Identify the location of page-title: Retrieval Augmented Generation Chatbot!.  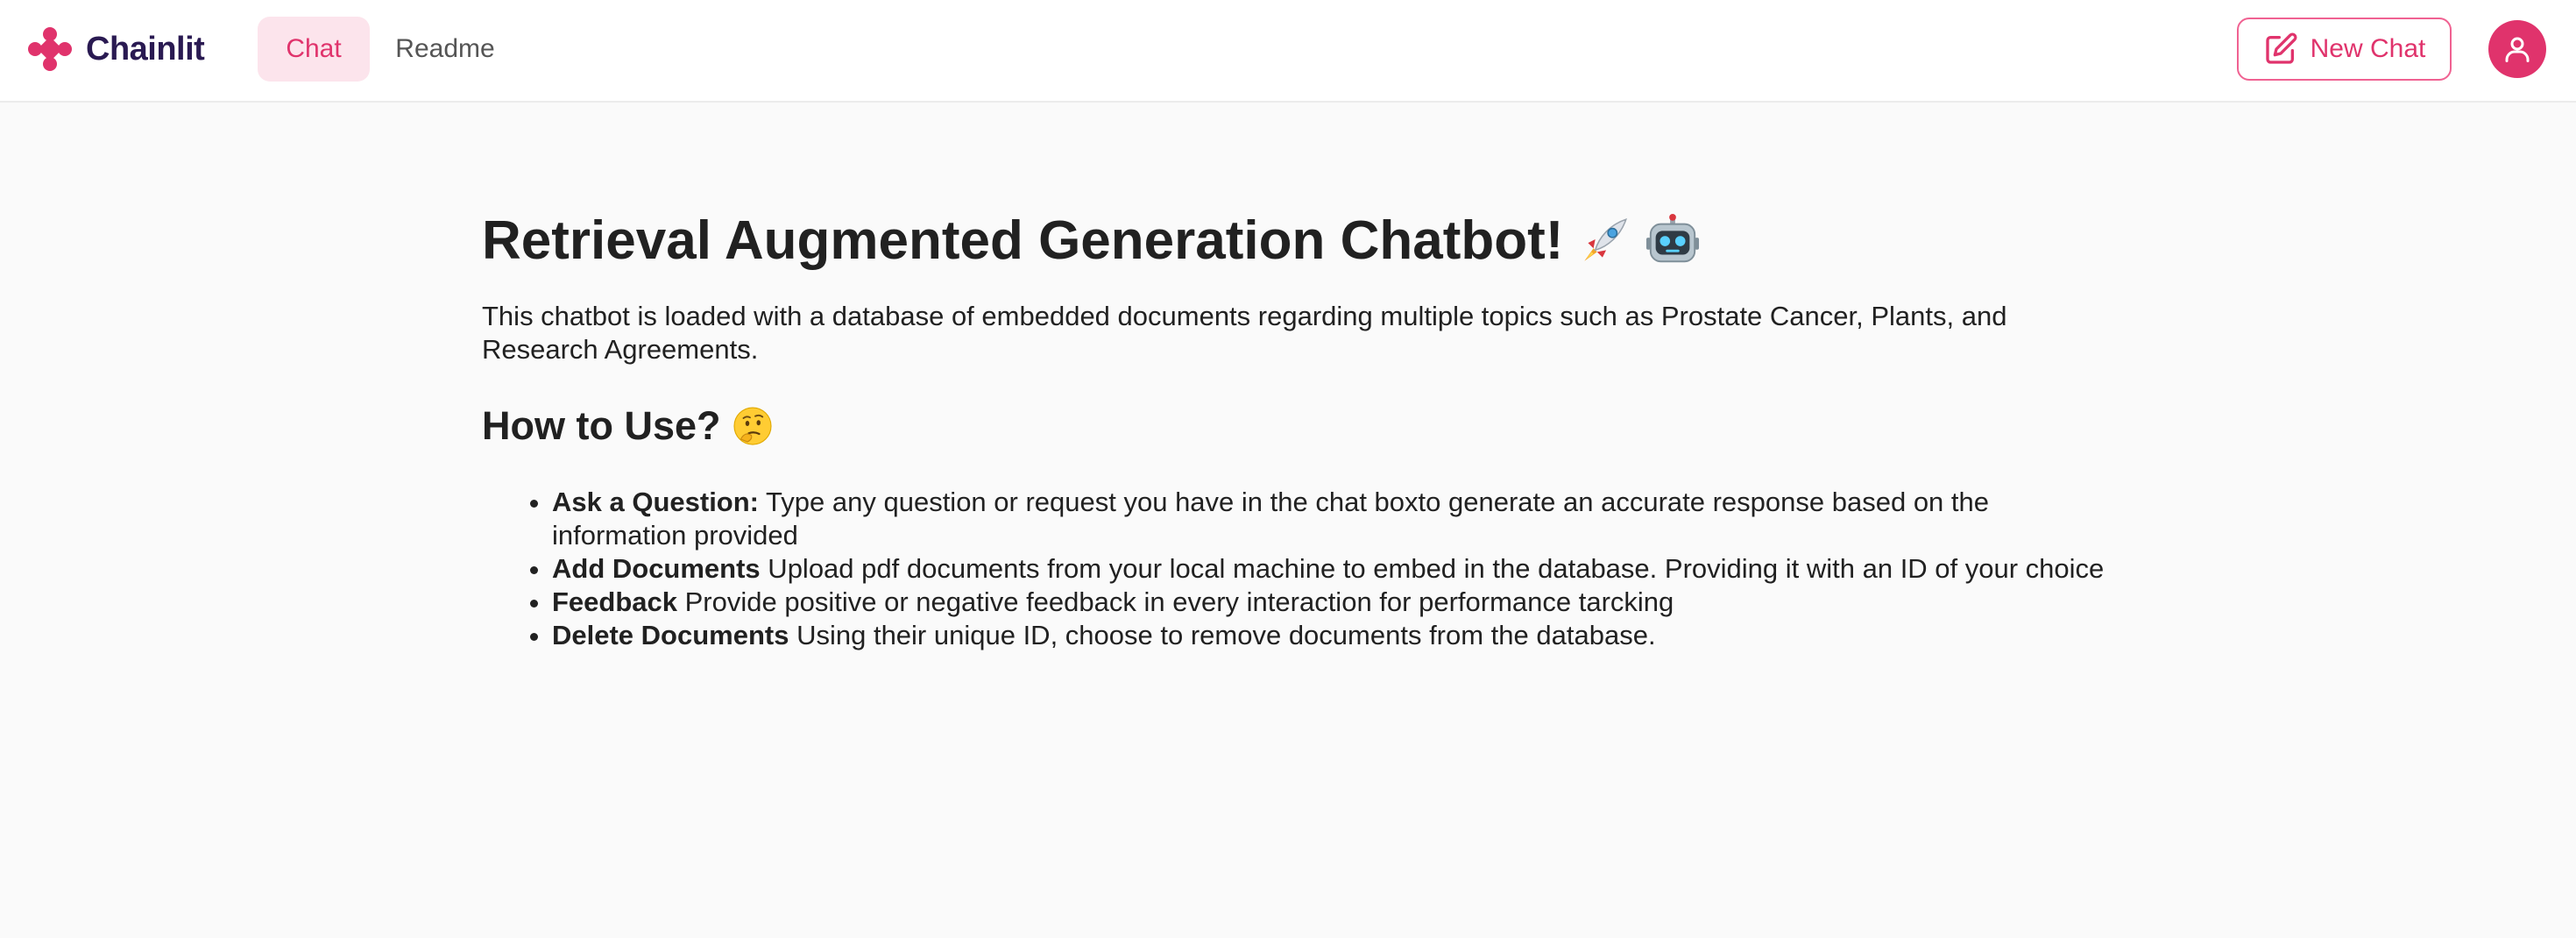
(1279, 241).